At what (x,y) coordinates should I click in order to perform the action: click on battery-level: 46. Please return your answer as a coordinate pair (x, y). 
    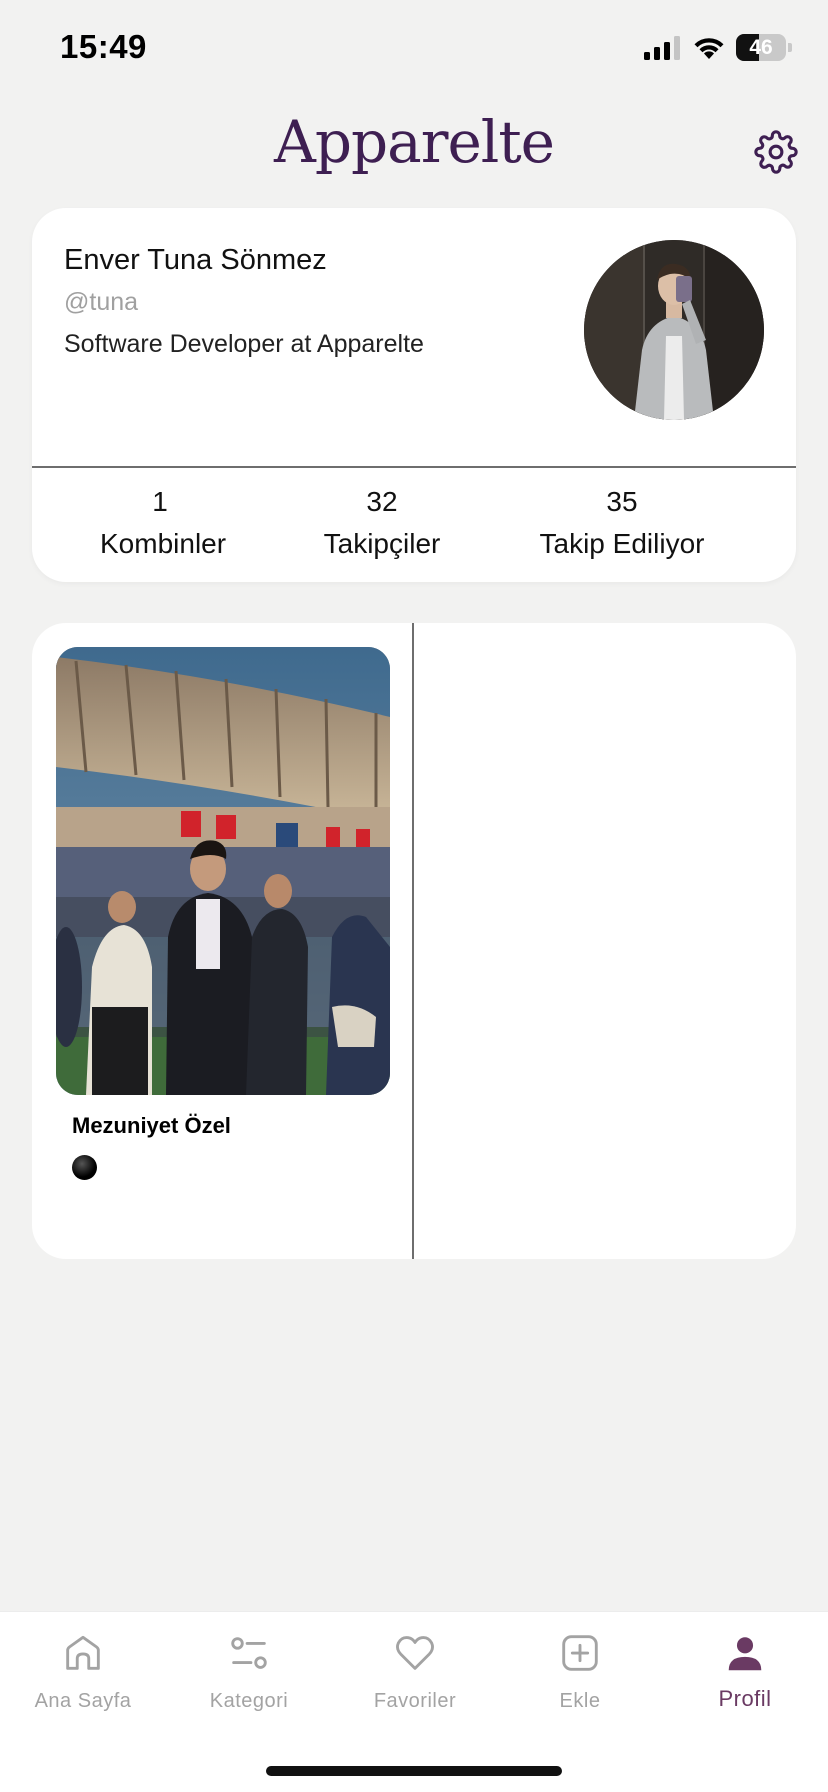
    Looking at the image, I should click on (761, 47).